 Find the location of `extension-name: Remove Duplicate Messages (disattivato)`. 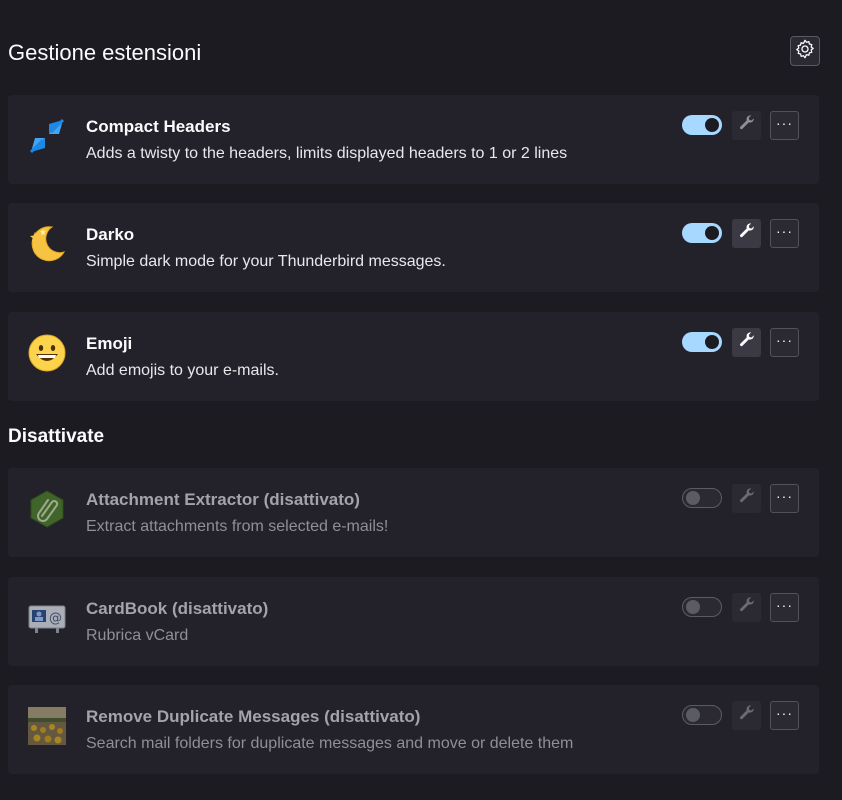

extension-name: Remove Duplicate Messages (disattivato) is located at coordinates (253, 716).